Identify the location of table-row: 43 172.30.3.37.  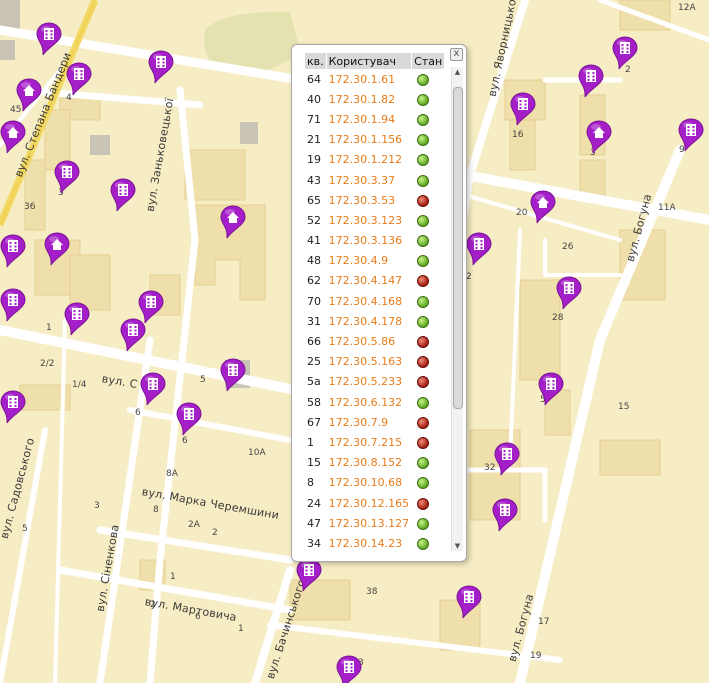
(374, 180).